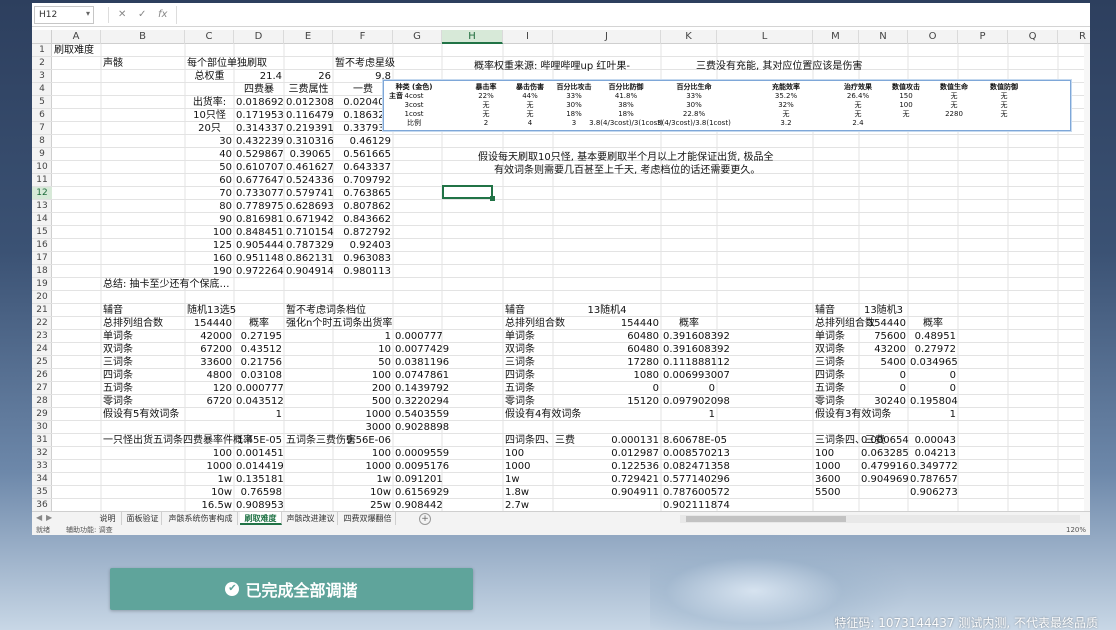 This screenshot has width=1116, height=630. What do you see at coordinates (260, 388) in the screenshot?
I see `cell-d28: 0.000777` at bounding box center [260, 388].